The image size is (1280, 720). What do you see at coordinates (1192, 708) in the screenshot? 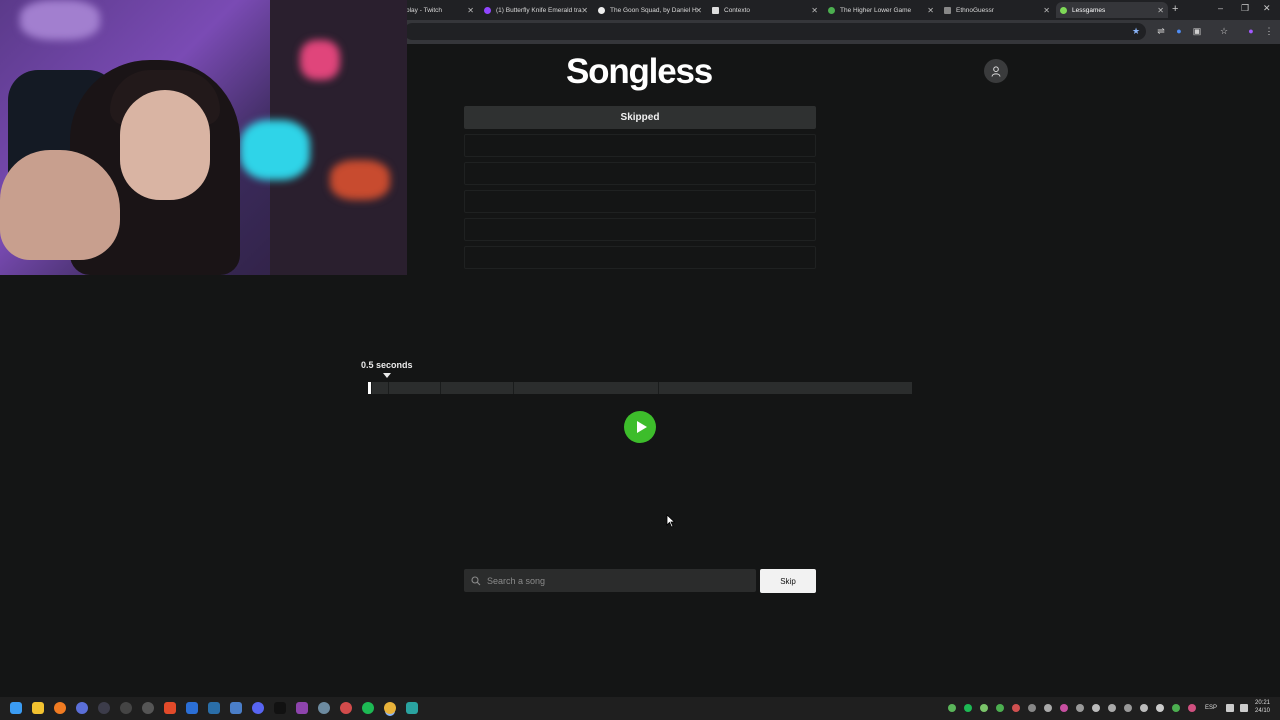
I see `microphone-icon` at bounding box center [1192, 708].